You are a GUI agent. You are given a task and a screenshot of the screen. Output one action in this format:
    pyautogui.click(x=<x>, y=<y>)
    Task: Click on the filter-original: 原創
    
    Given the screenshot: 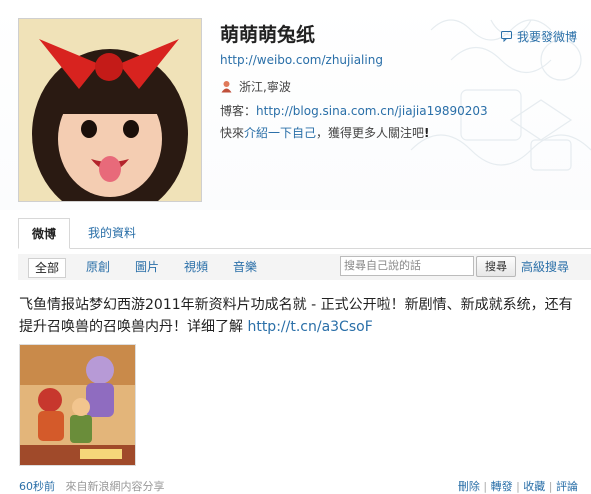 What is the action you would take?
    pyautogui.click(x=98, y=267)
    